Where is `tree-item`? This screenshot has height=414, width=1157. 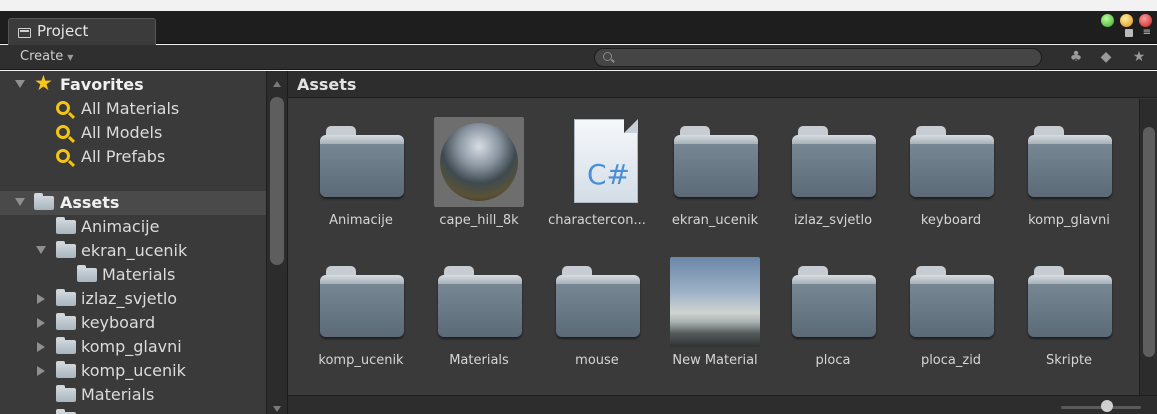
tree-item is located at coordinates (133, 410).